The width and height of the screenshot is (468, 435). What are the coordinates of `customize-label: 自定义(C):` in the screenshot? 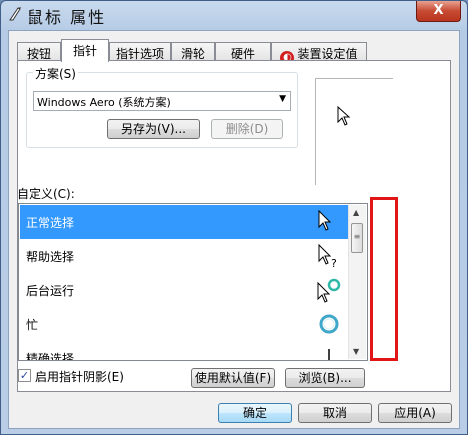 It's located at (46, 194).